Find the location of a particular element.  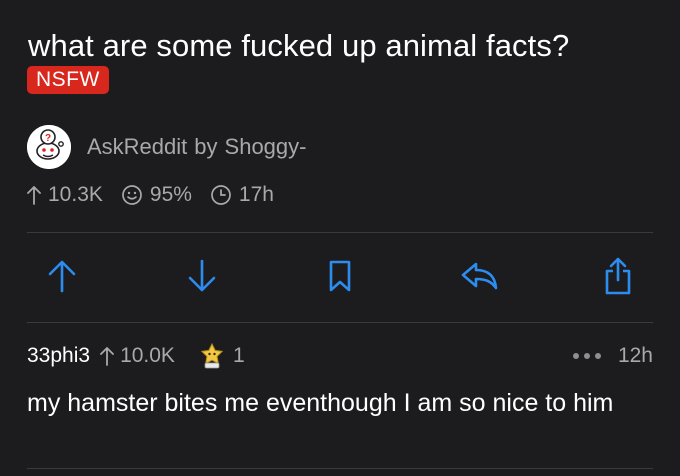

clock-icon is located at coordinates (221, 195).